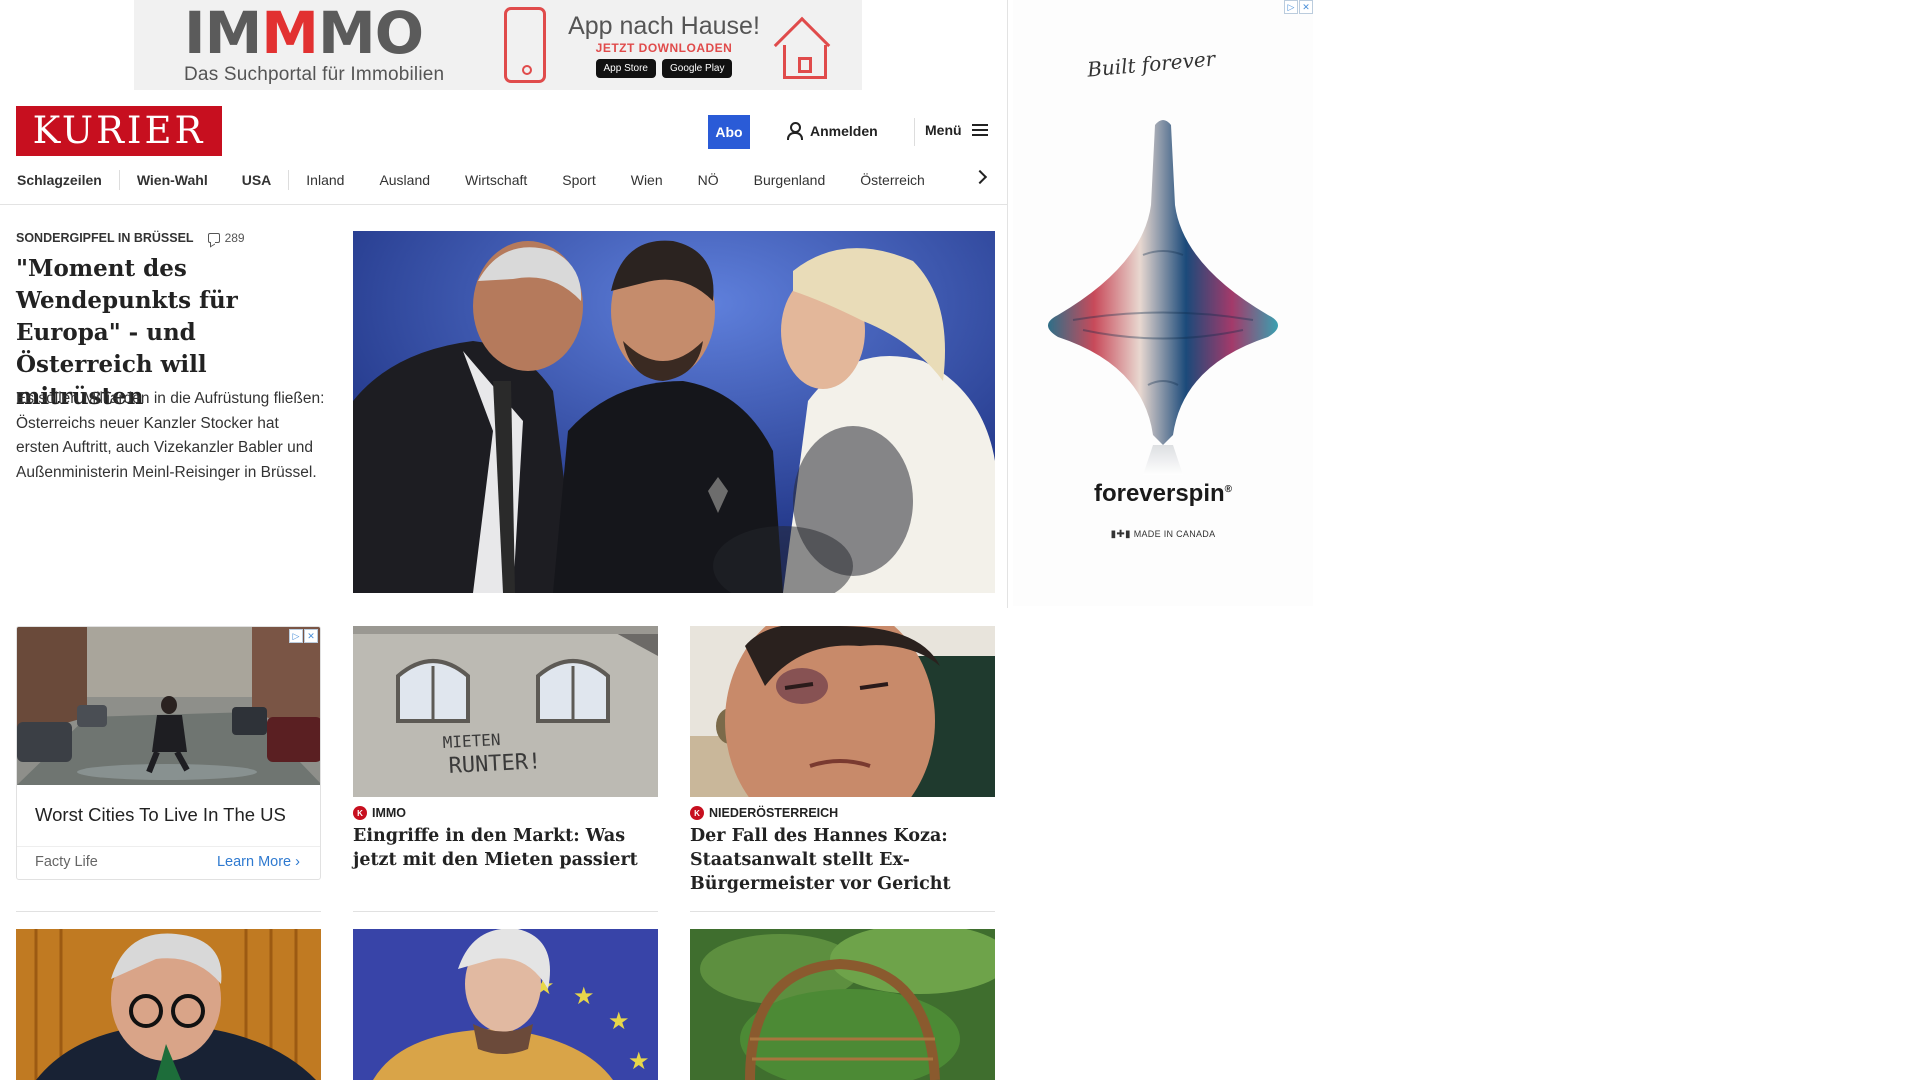 Image resolution: width=1920 pixels, height=1080 pixels. I want to click on login-button: Anmelden, so click(832, 131).